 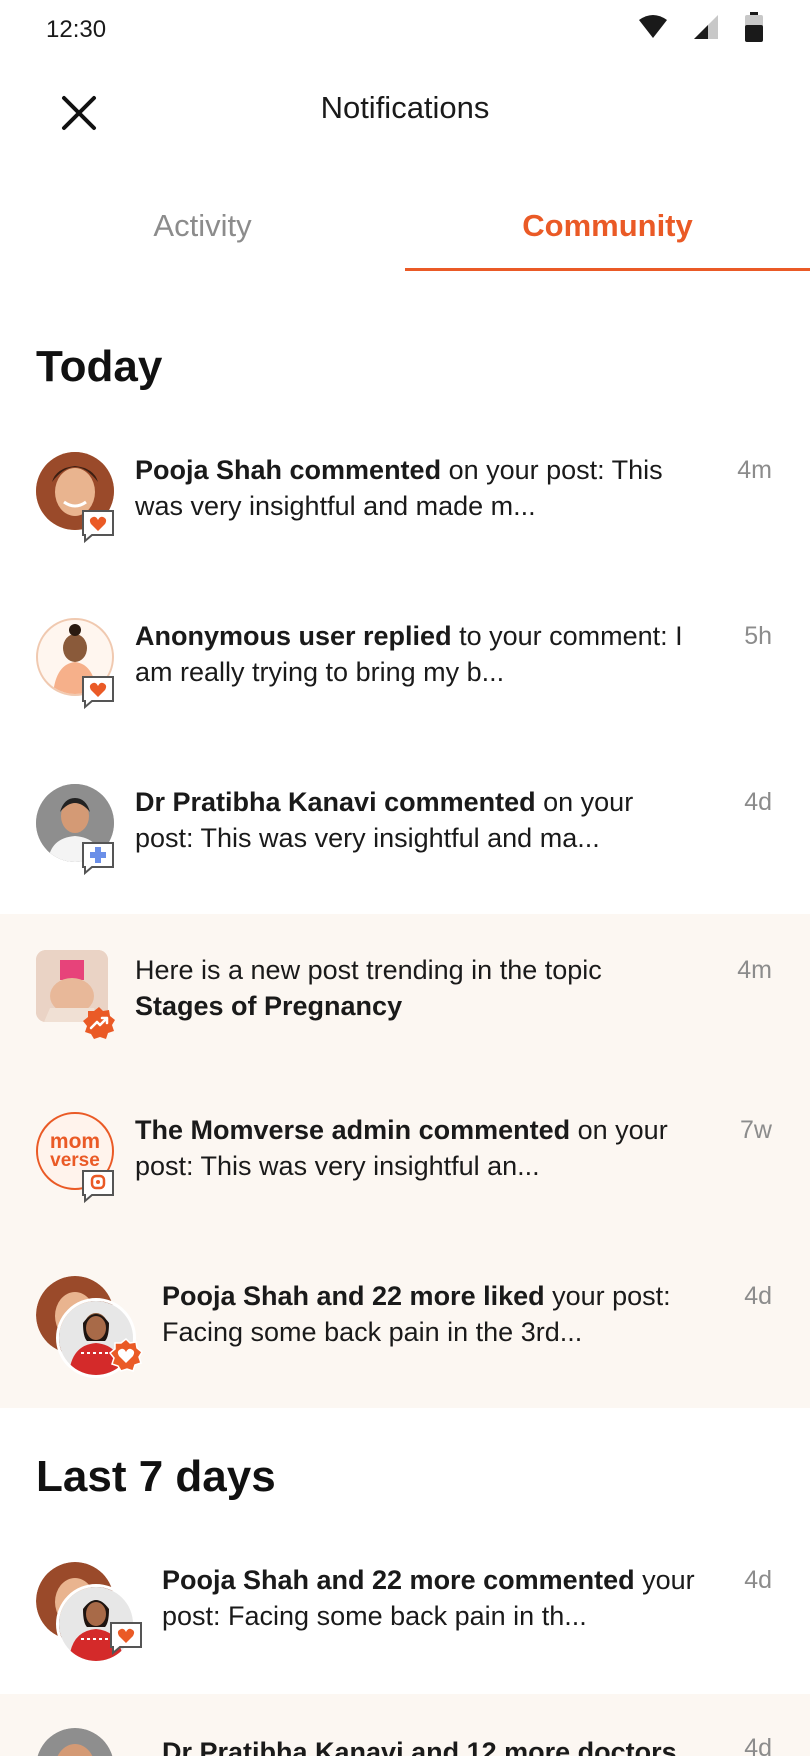 I want to click on app-header: Notifications, so click(x=405, y=110).